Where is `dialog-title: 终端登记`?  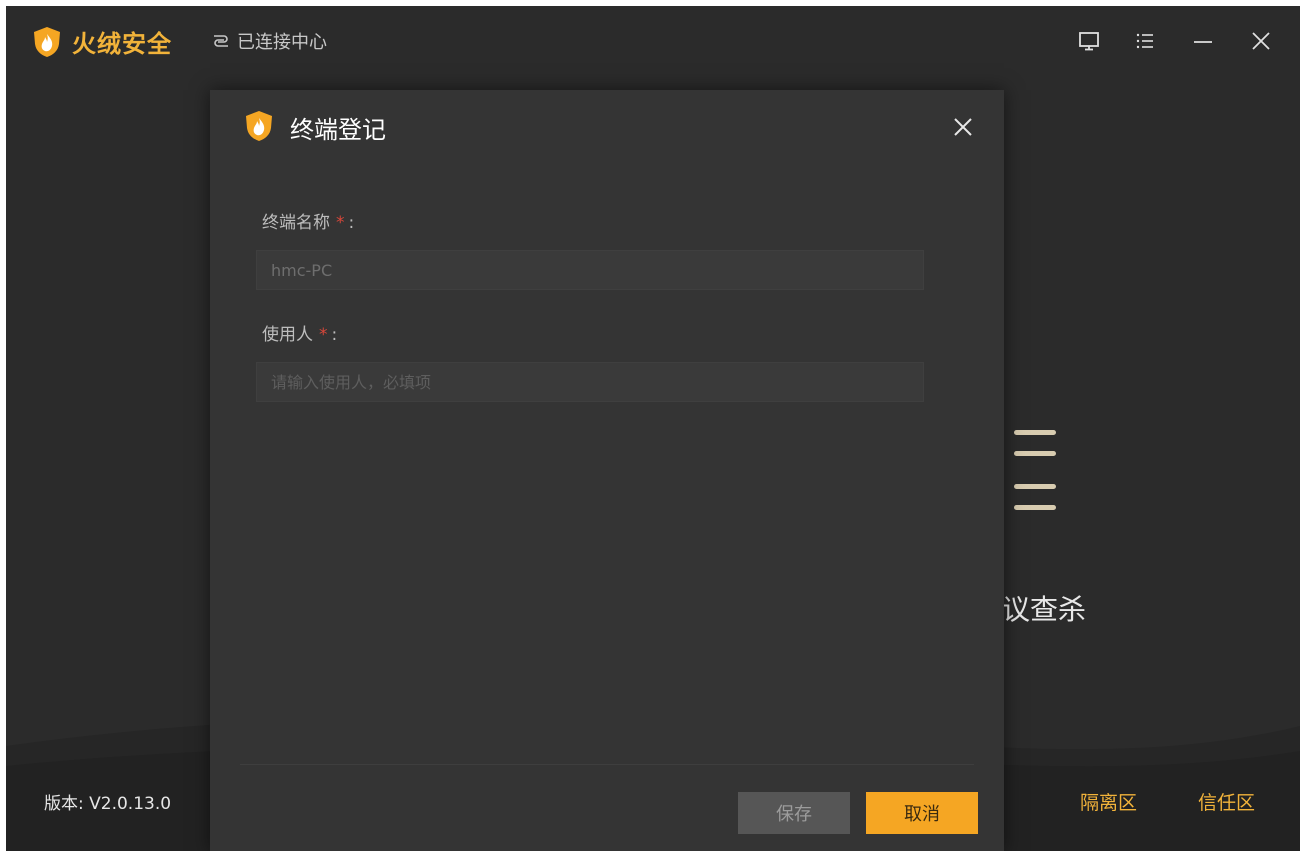 dialog-title: 终端登记 is located at coordinates (338, 130).